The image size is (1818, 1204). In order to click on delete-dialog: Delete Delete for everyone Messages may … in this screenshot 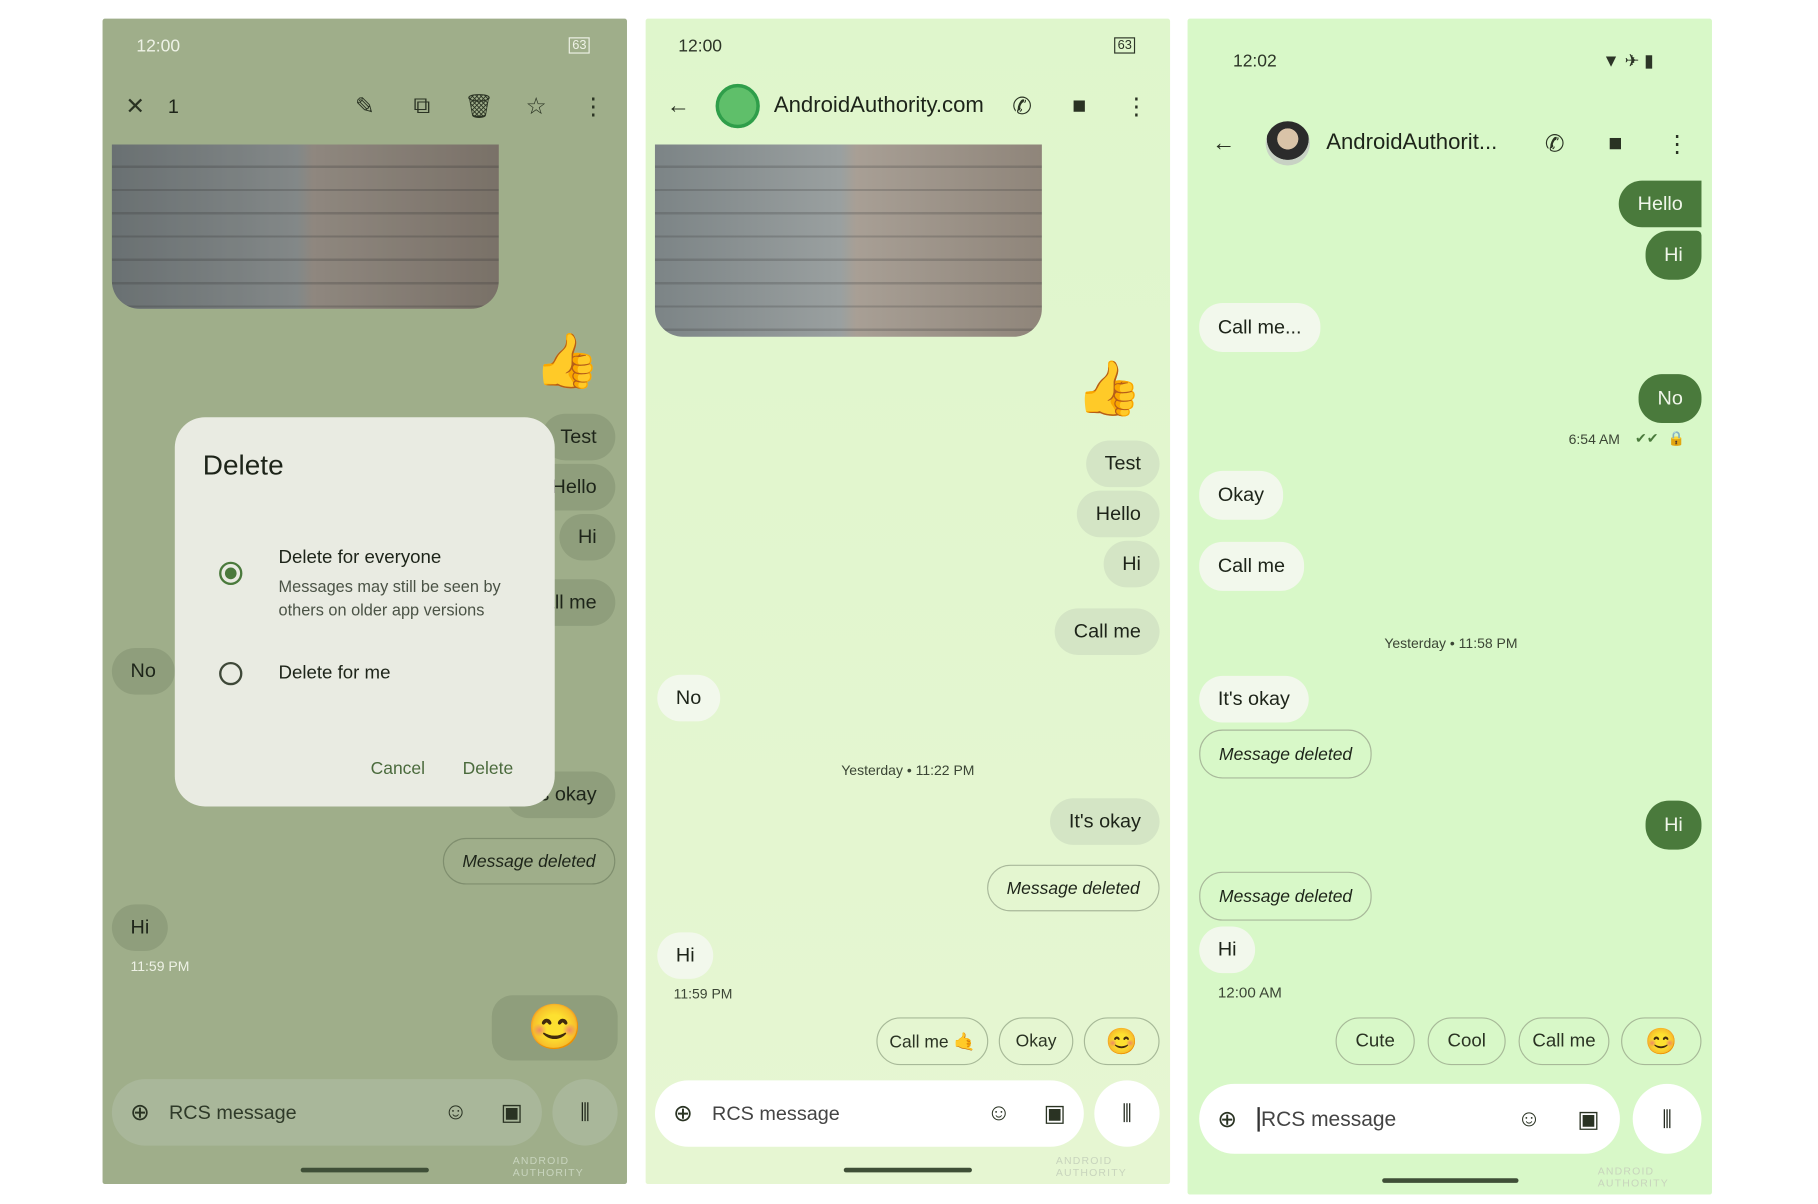, I will do `click(364, 612)`.